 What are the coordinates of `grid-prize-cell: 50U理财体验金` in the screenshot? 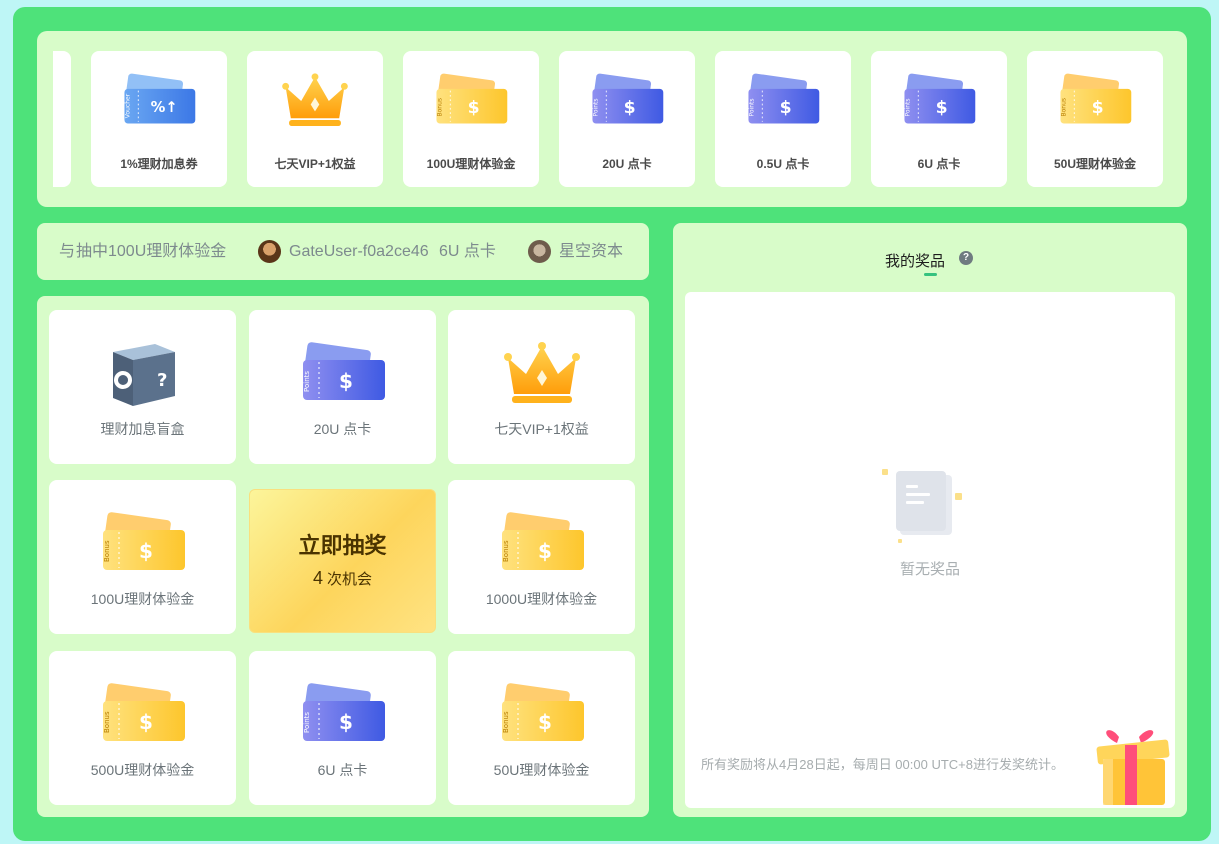 It's located at (541, 728).